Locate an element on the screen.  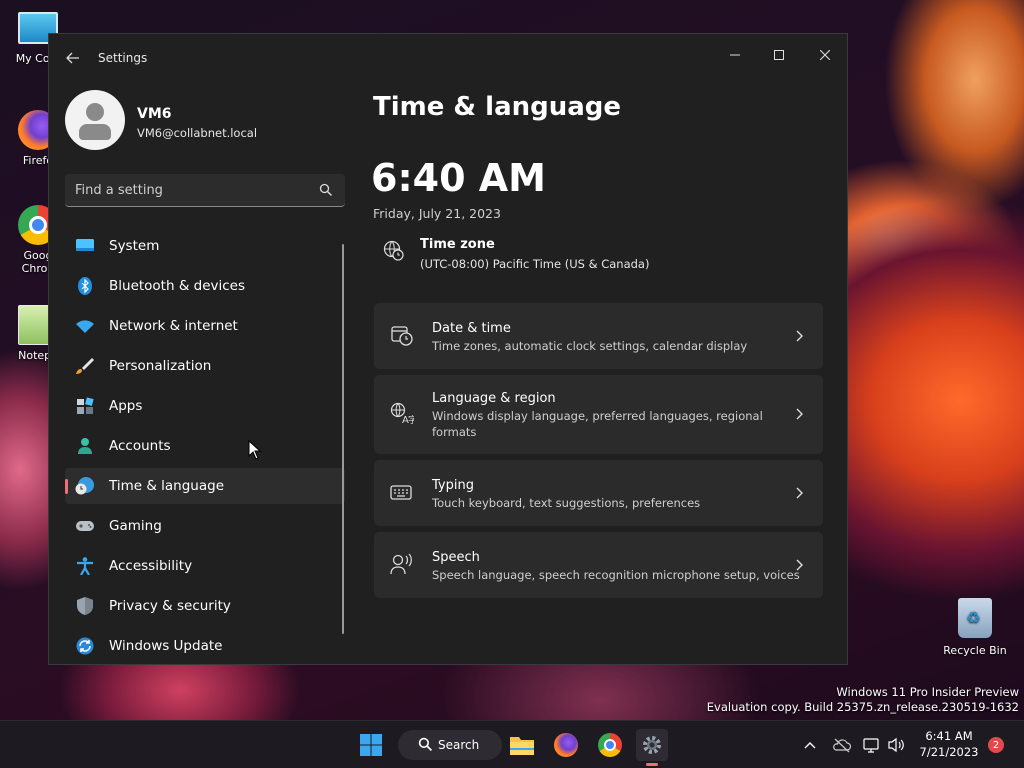
taskbar-search-label: Search is located at coordinates (459, 745).